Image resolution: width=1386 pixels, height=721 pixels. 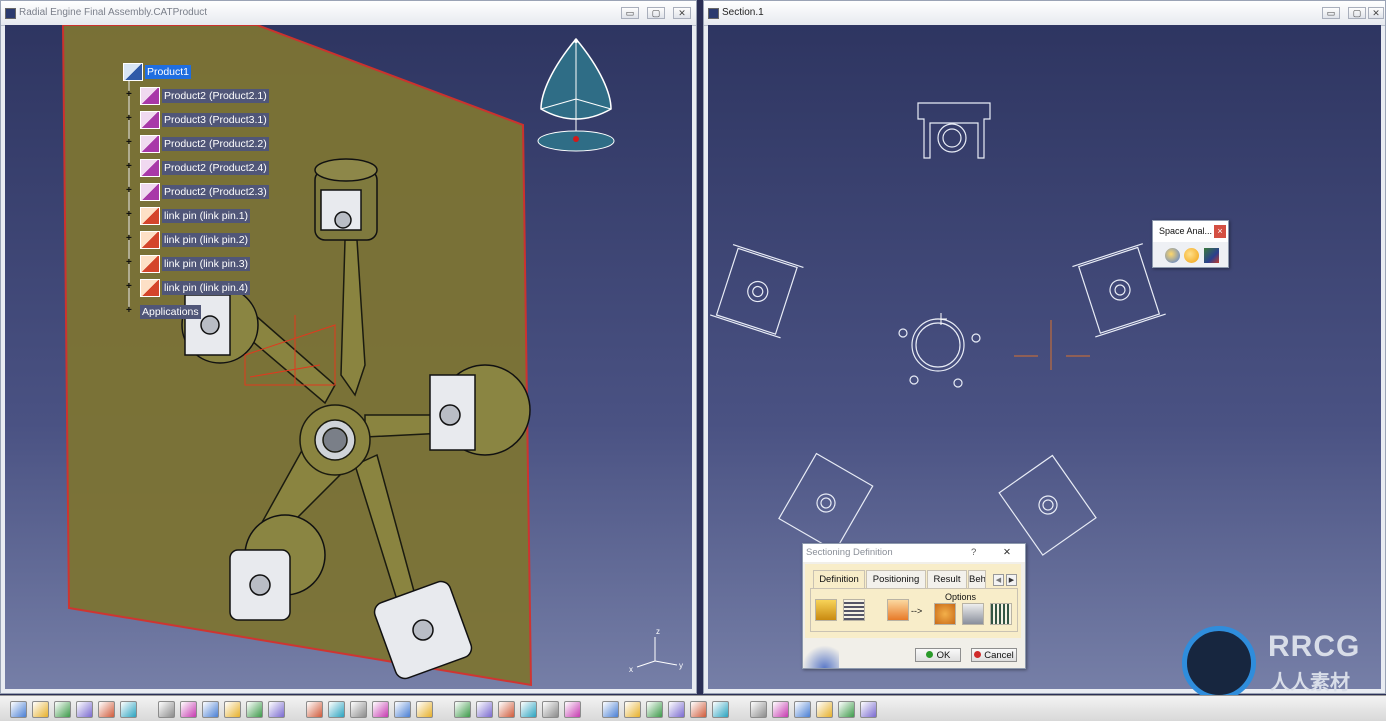 I want to click on formula-icon, so click(x=254, y=709).